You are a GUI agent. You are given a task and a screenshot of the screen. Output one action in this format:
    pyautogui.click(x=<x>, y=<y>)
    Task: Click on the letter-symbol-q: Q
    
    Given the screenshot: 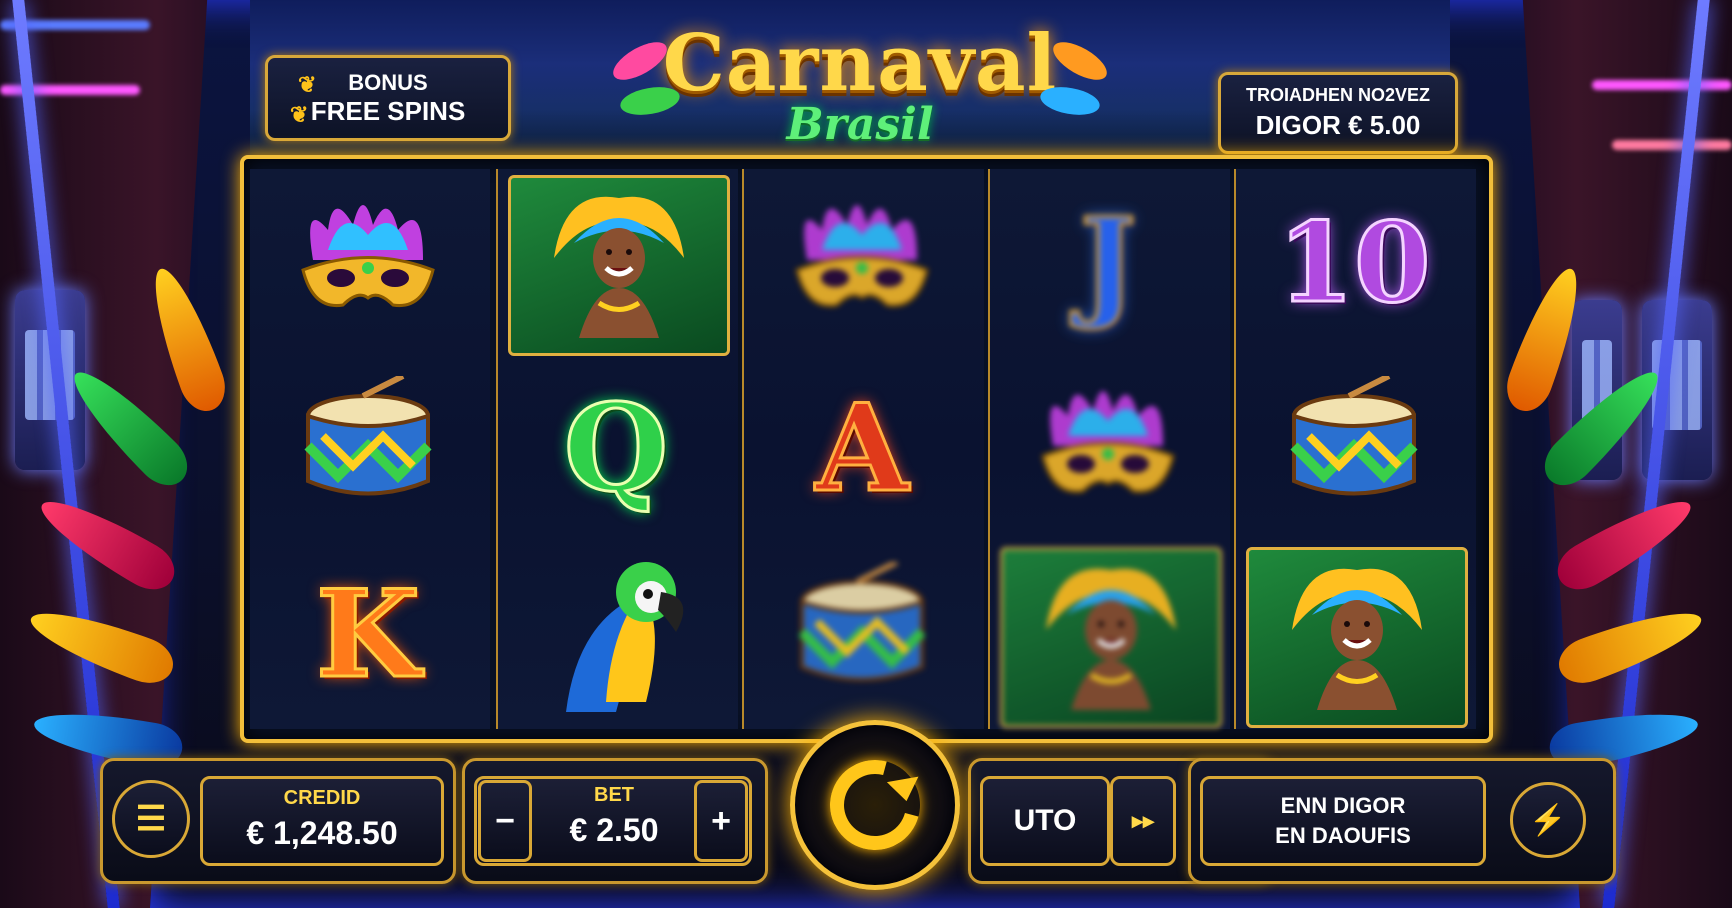 What is the action you would take?
    pyautogui.click(x=616, y=448)
    